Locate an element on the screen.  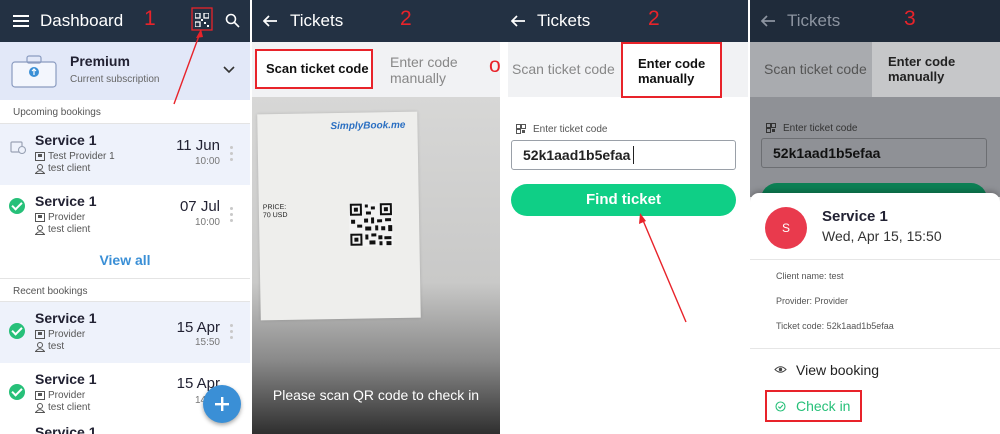
qr-code-image is located at coordinates (371, 224).